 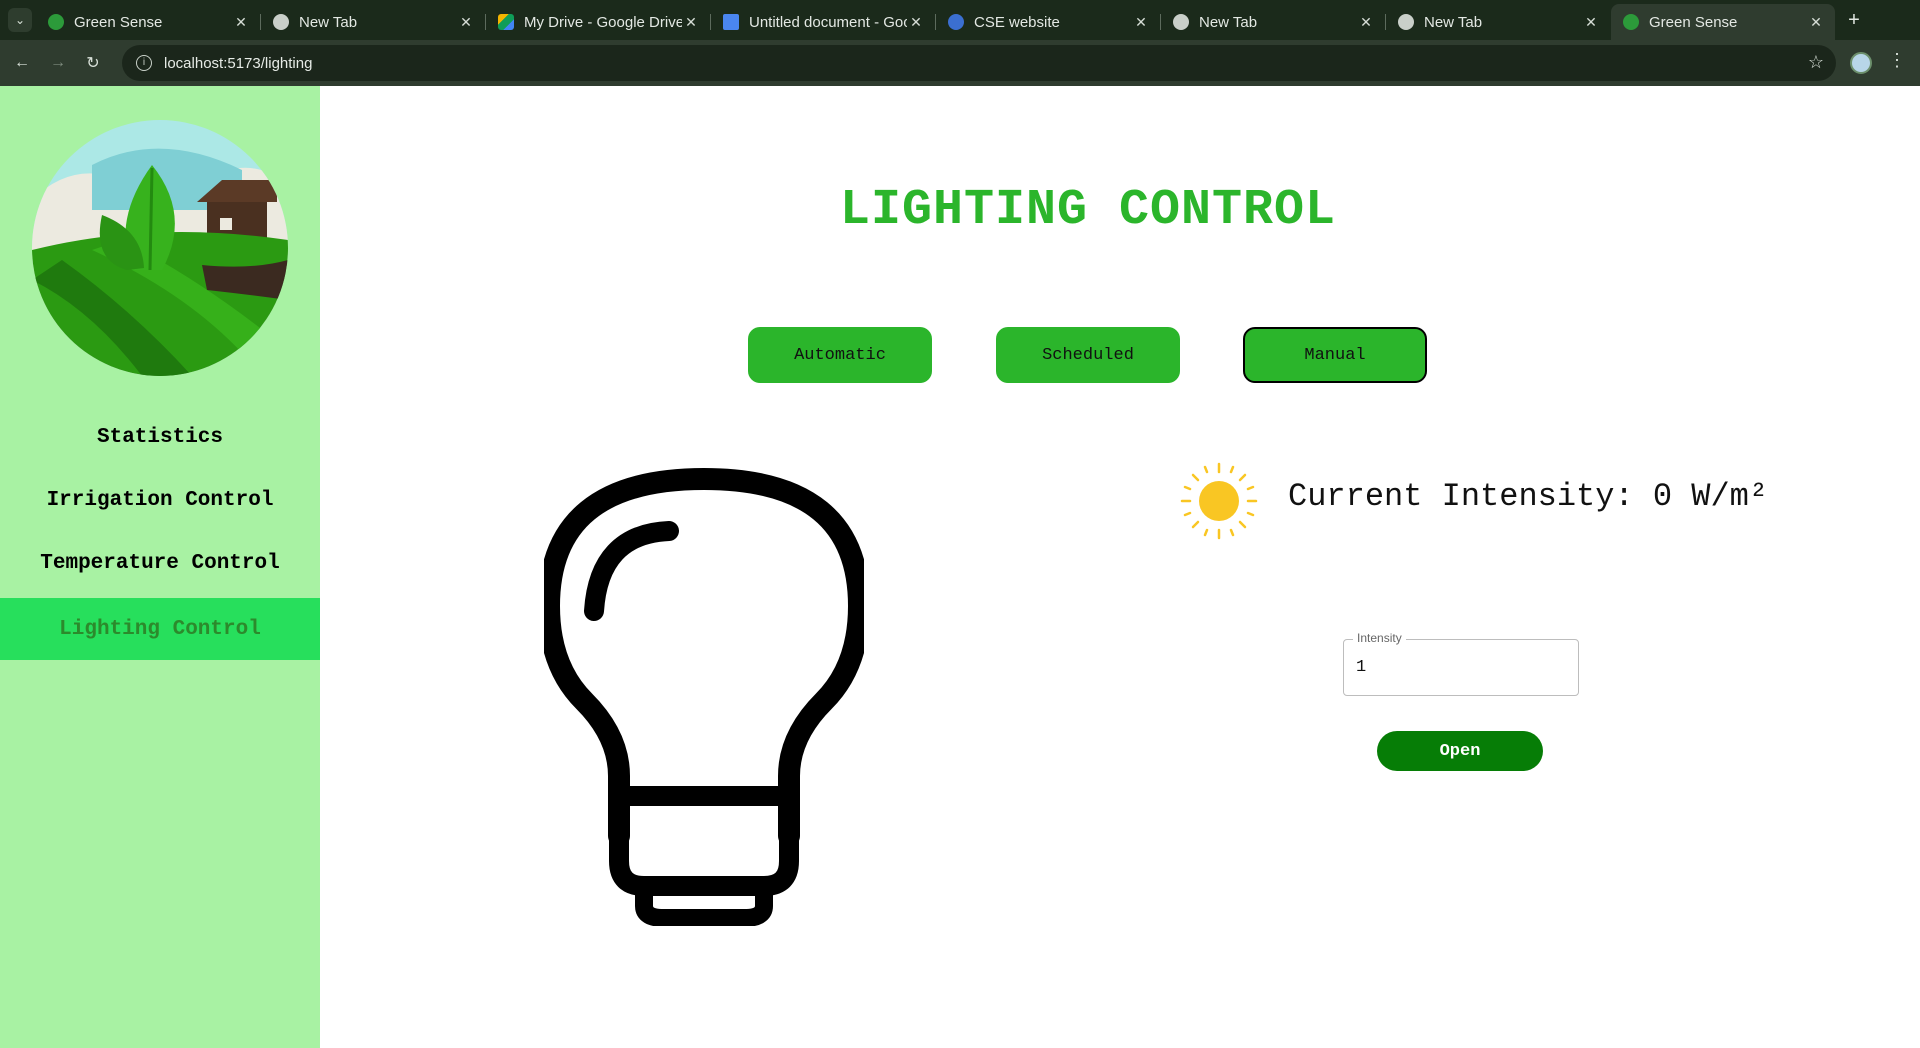 I want to click on forward-arrow-icon: →, so click(x=58, y=63).